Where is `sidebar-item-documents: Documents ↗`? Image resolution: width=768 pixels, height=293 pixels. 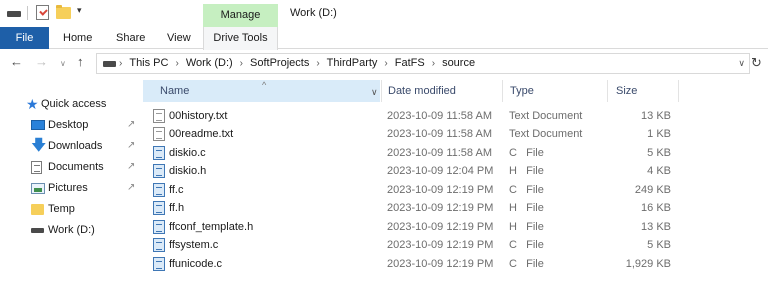
sidebar-item-documents: Documents ↗ is located at coordinates (71, 167).